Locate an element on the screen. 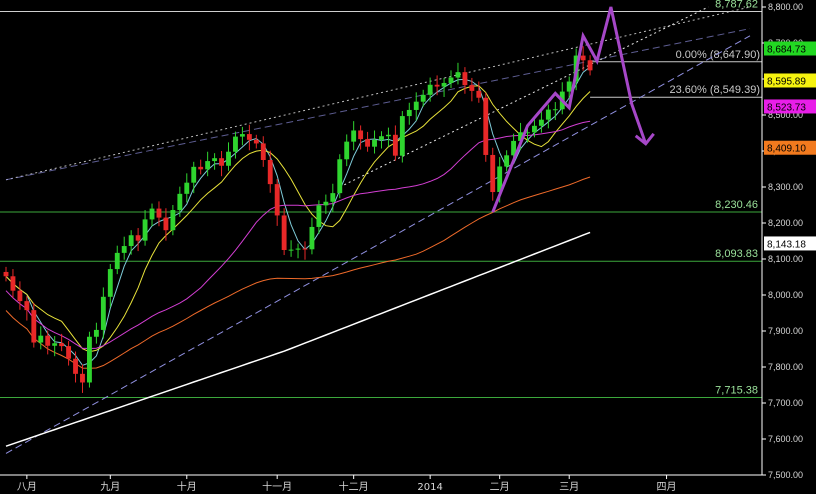  x-tick-label: 十月 is located at coordinates (187, 486).